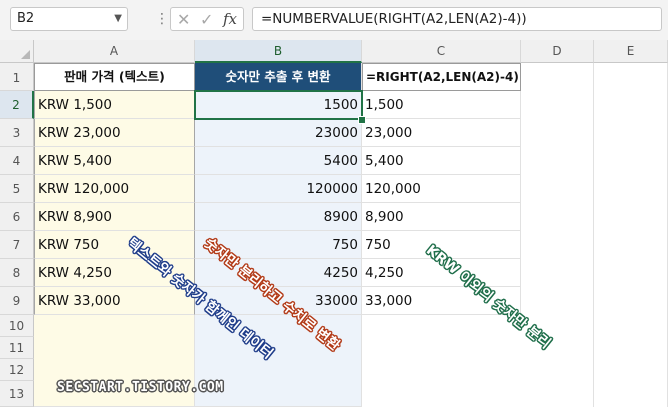 The height and width of the screenshot is (407, 668). I want to click on row-header-3: 3, so click(17, 133).